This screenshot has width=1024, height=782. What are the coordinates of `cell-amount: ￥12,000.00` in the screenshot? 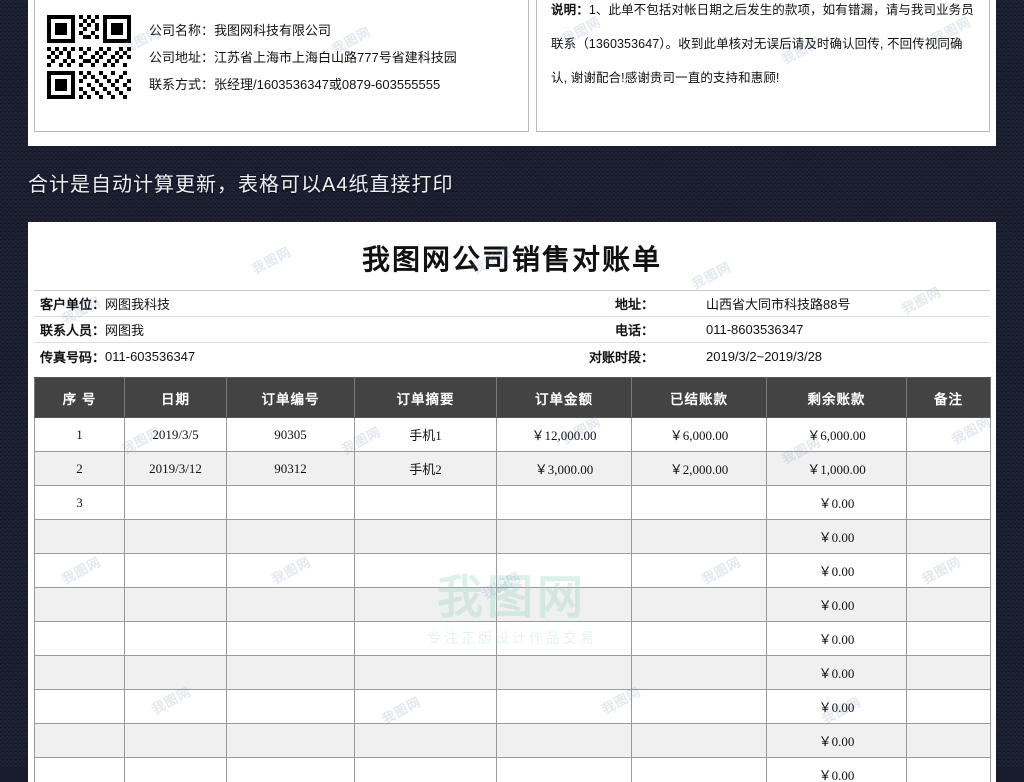 It's located at (564, 435).